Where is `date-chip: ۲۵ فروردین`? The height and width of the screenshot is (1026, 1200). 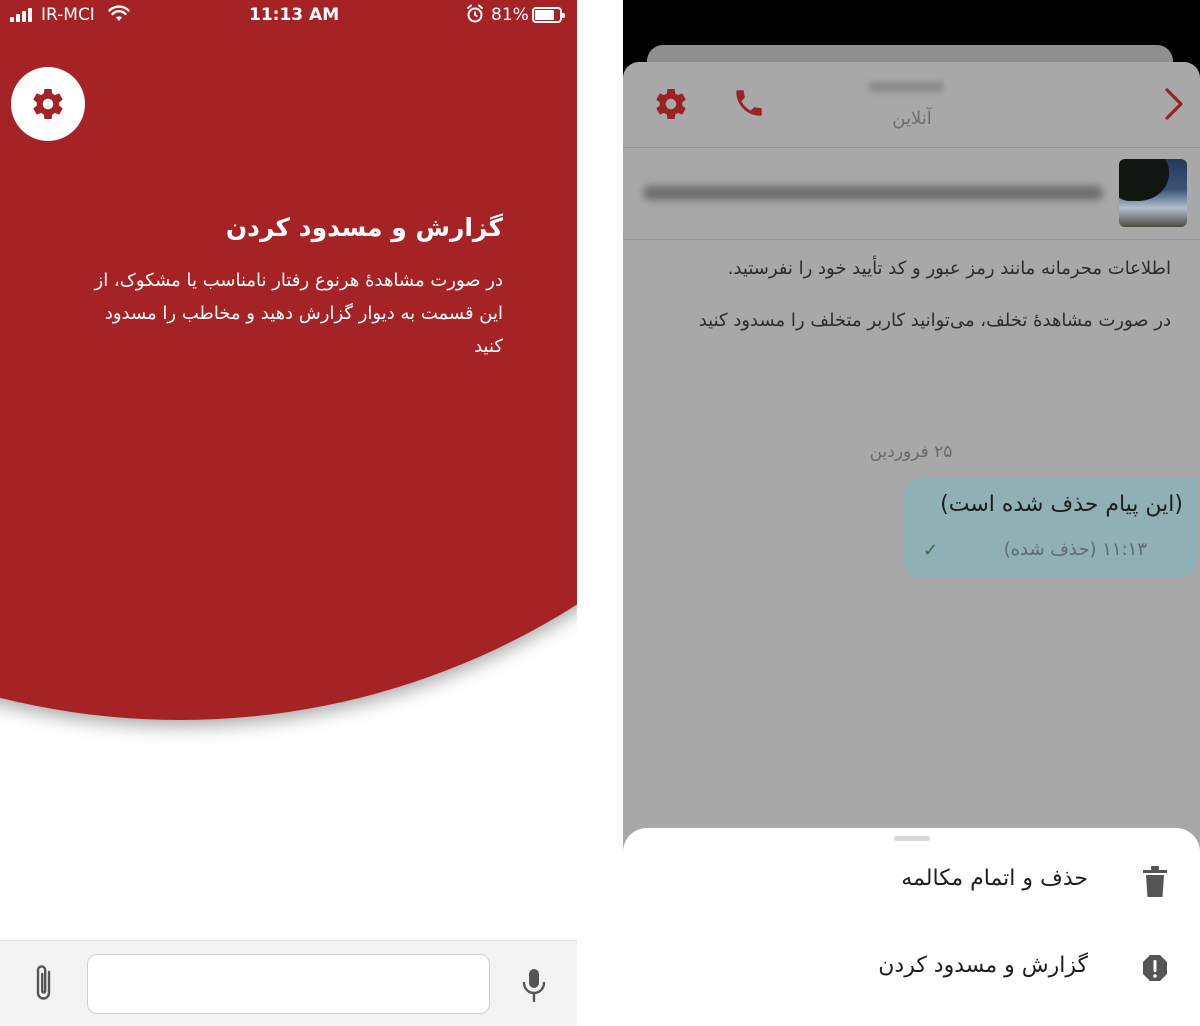 date-chip: ۲۵ فروردین is located at coordinates (911, 452).